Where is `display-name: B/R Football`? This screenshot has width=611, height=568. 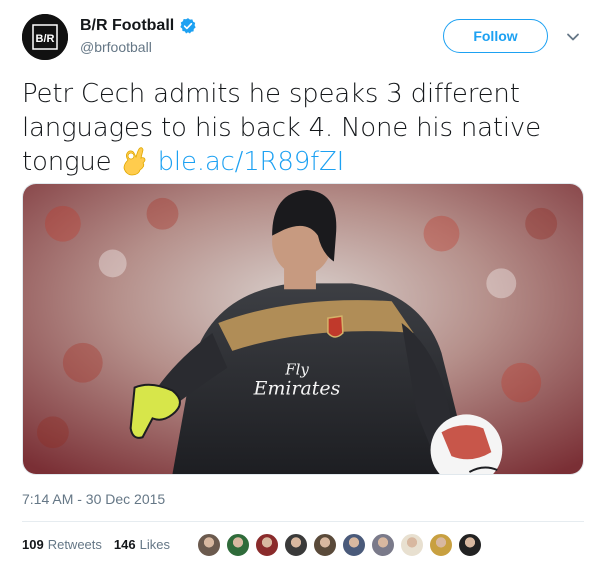 display-name: B/R Football is located at coordinates (127, 26).